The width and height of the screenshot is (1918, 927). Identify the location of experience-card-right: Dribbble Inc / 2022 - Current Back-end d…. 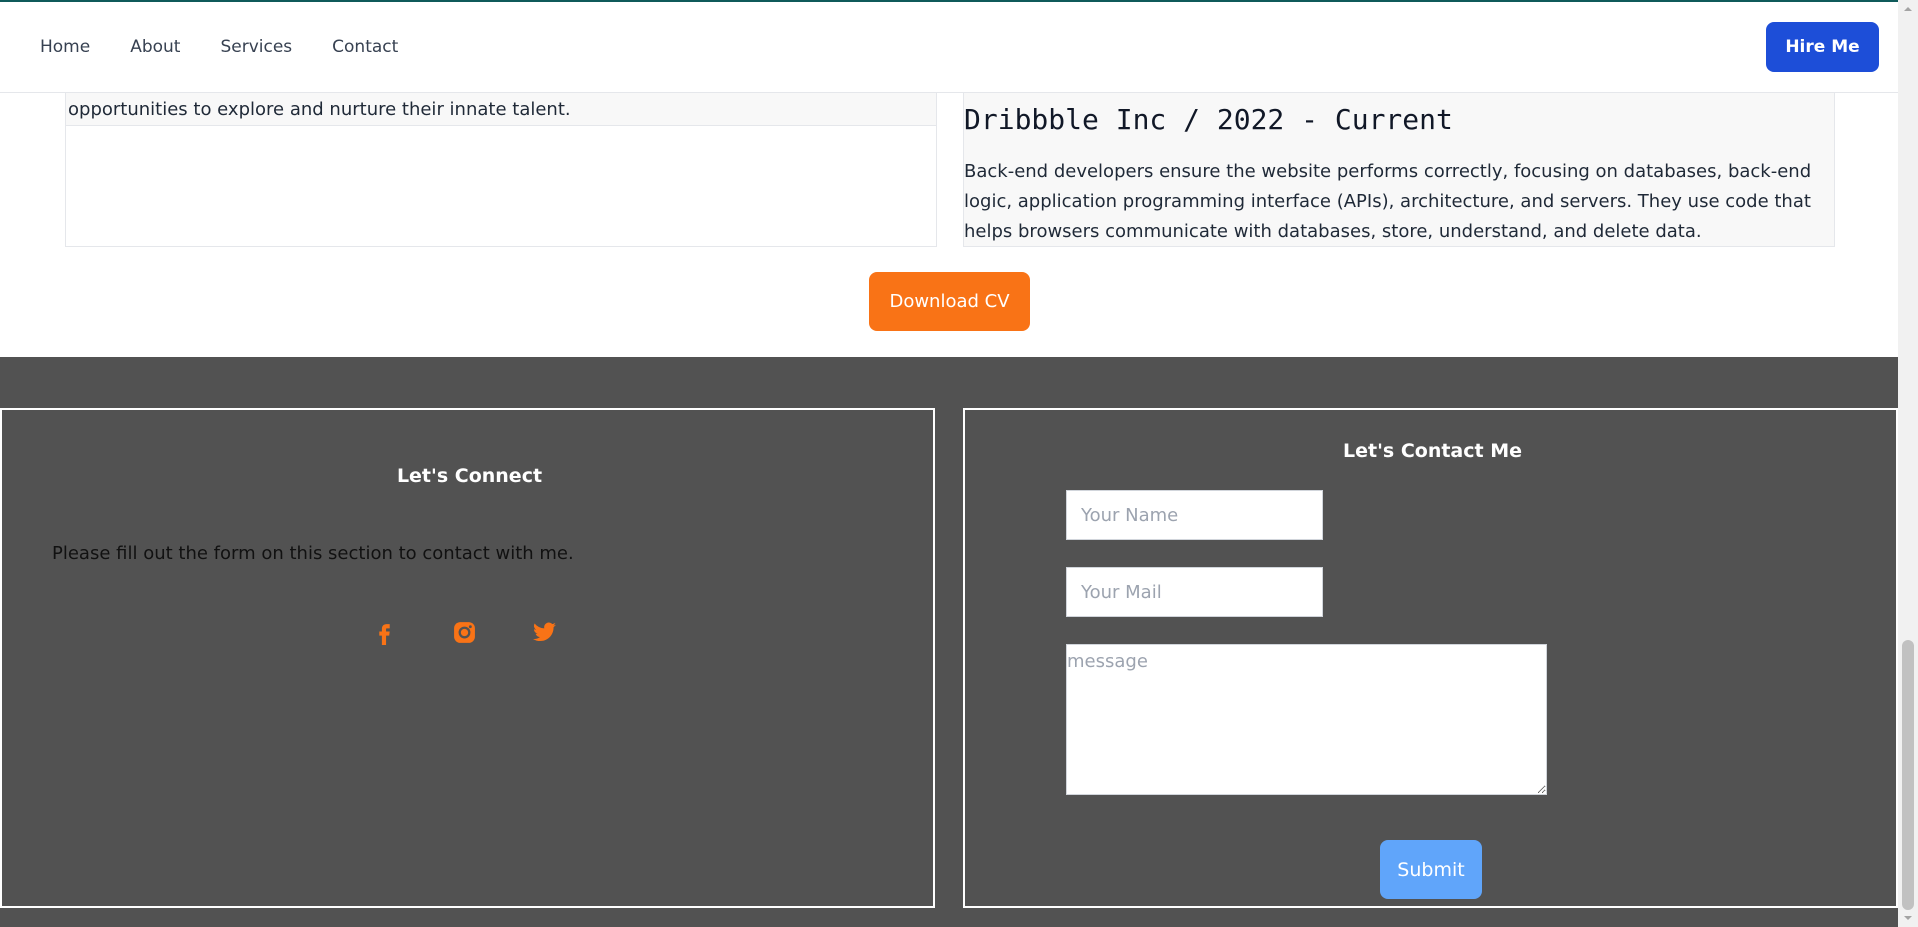
(1399, 163).